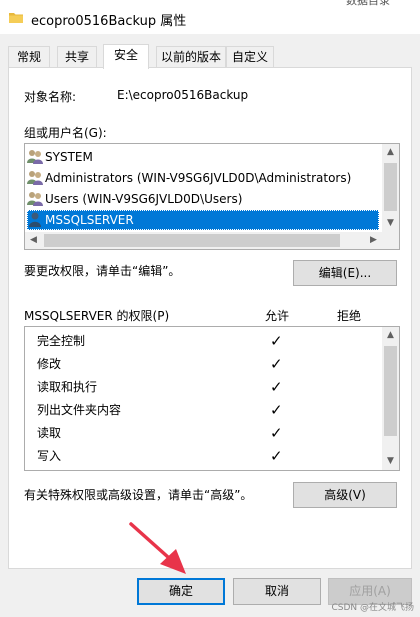 The width and height of the screenshot is (420, 617). I want to click on background-text-cut: 数据目录, so click(368, 3).